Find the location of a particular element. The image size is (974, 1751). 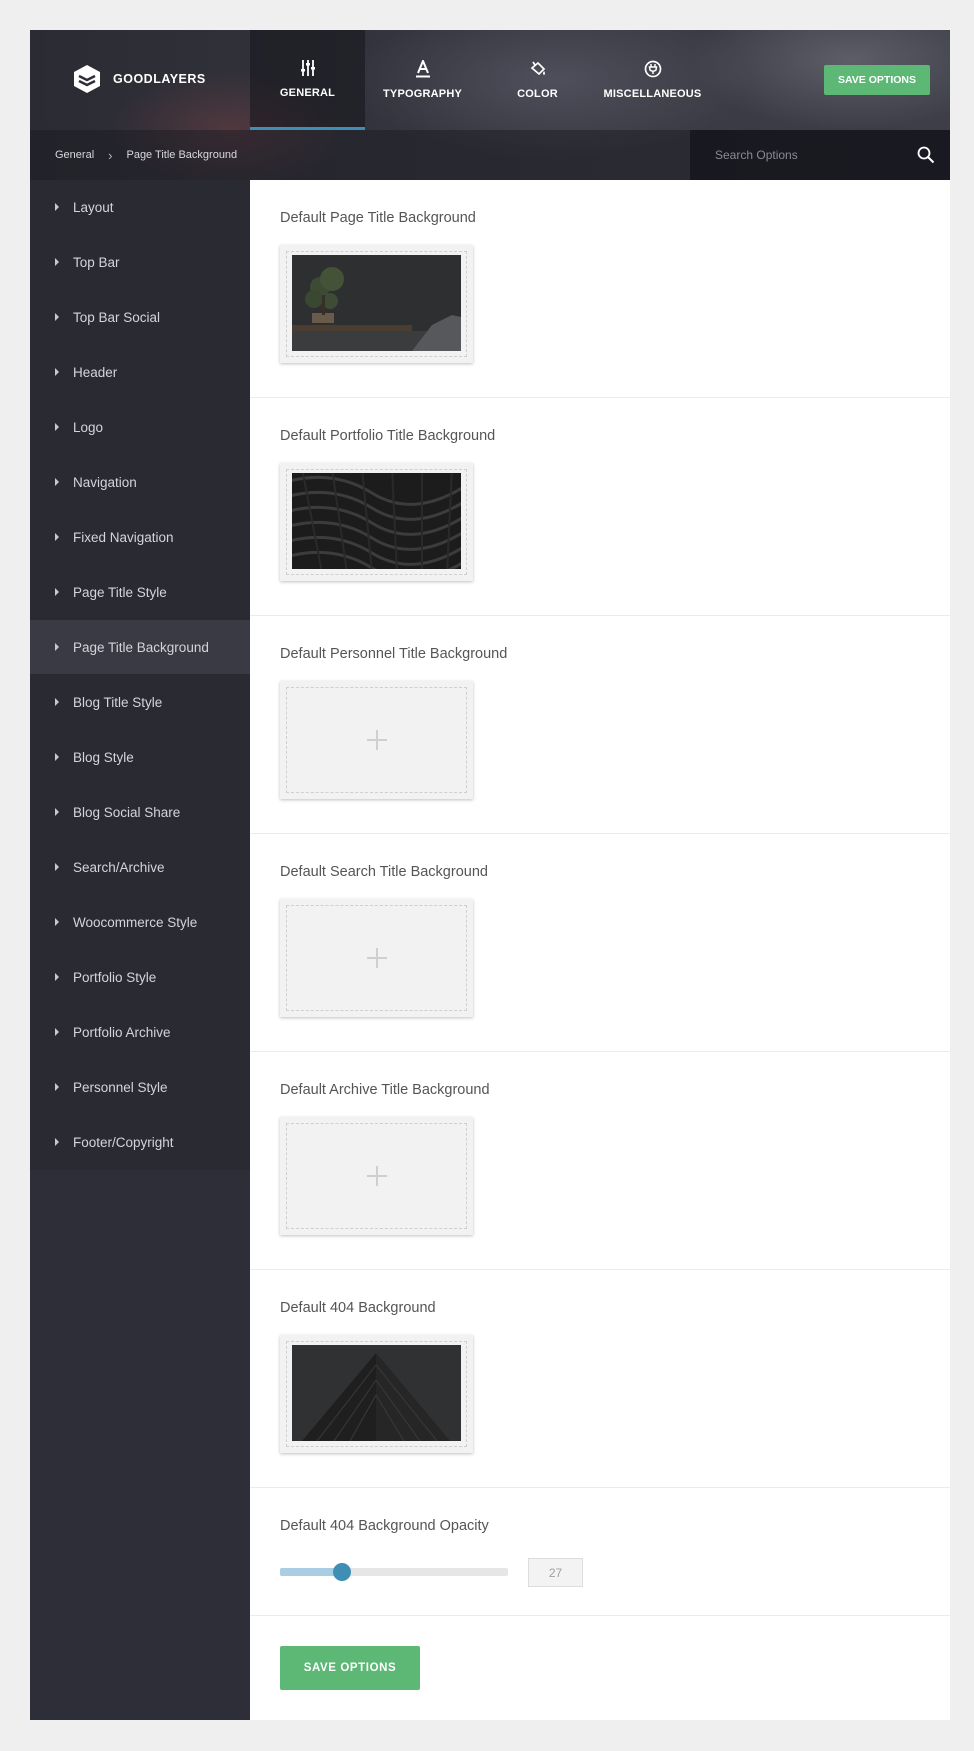

tab-label: TYPOGRAPHY is located at coordinates (422, 94).